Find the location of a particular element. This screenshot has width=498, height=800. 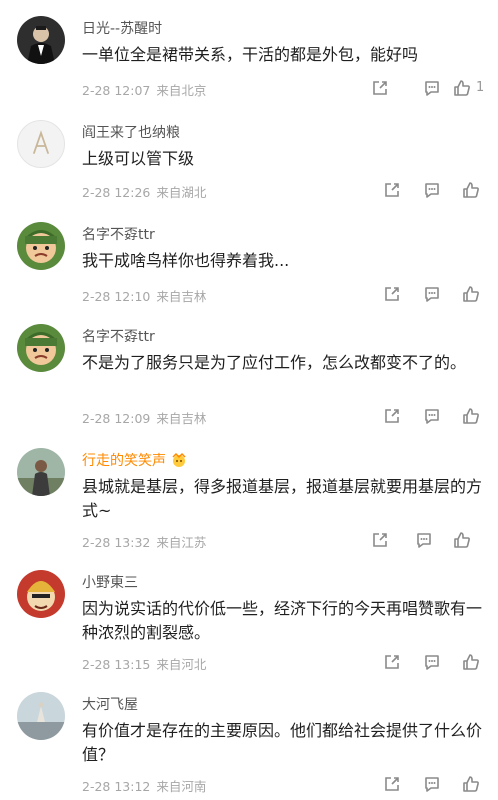

comment-text: 县城就是基层，得多报道基层，报道基层就要用基层的方式~ is located at coordinates (282, 498).